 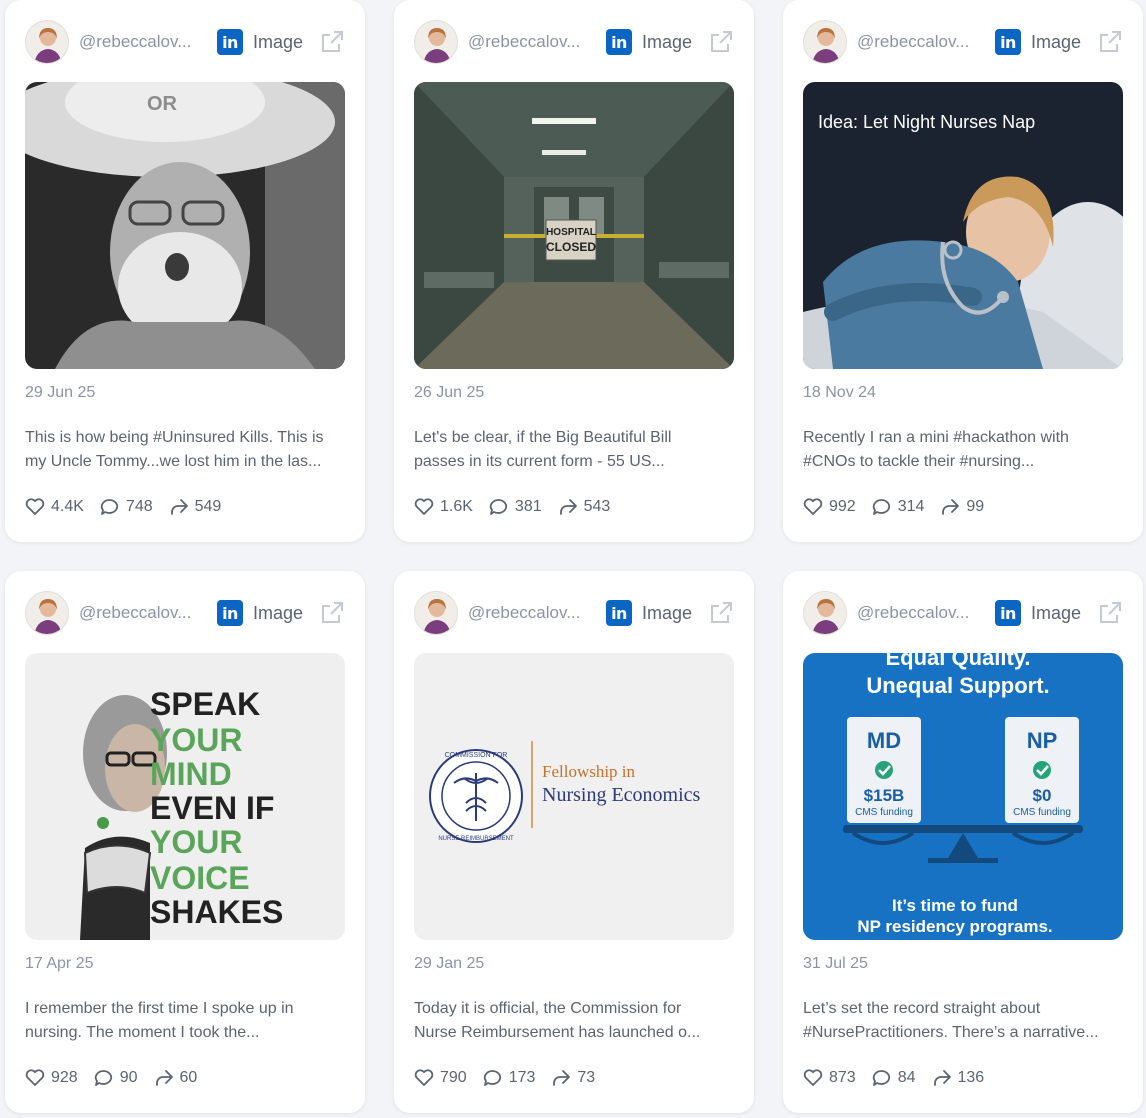 I want to click on comments-stat: 381, so click(x=515, y=507).